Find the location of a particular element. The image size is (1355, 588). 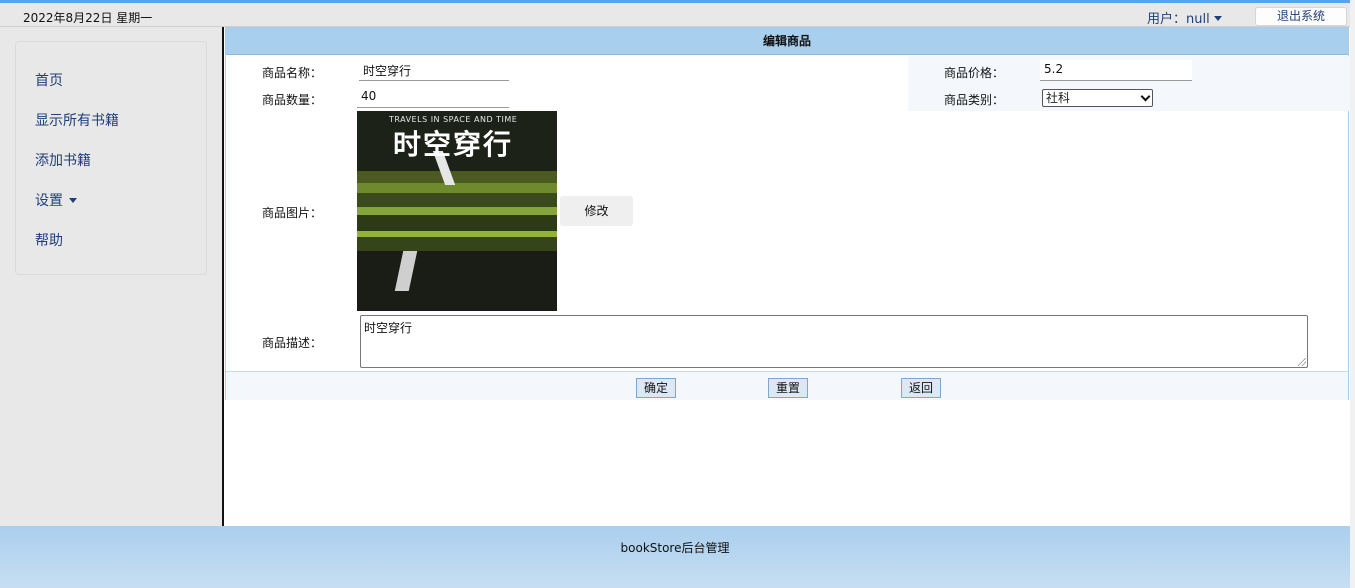

resize-handle-icon is located at coordinates (1302, 362).